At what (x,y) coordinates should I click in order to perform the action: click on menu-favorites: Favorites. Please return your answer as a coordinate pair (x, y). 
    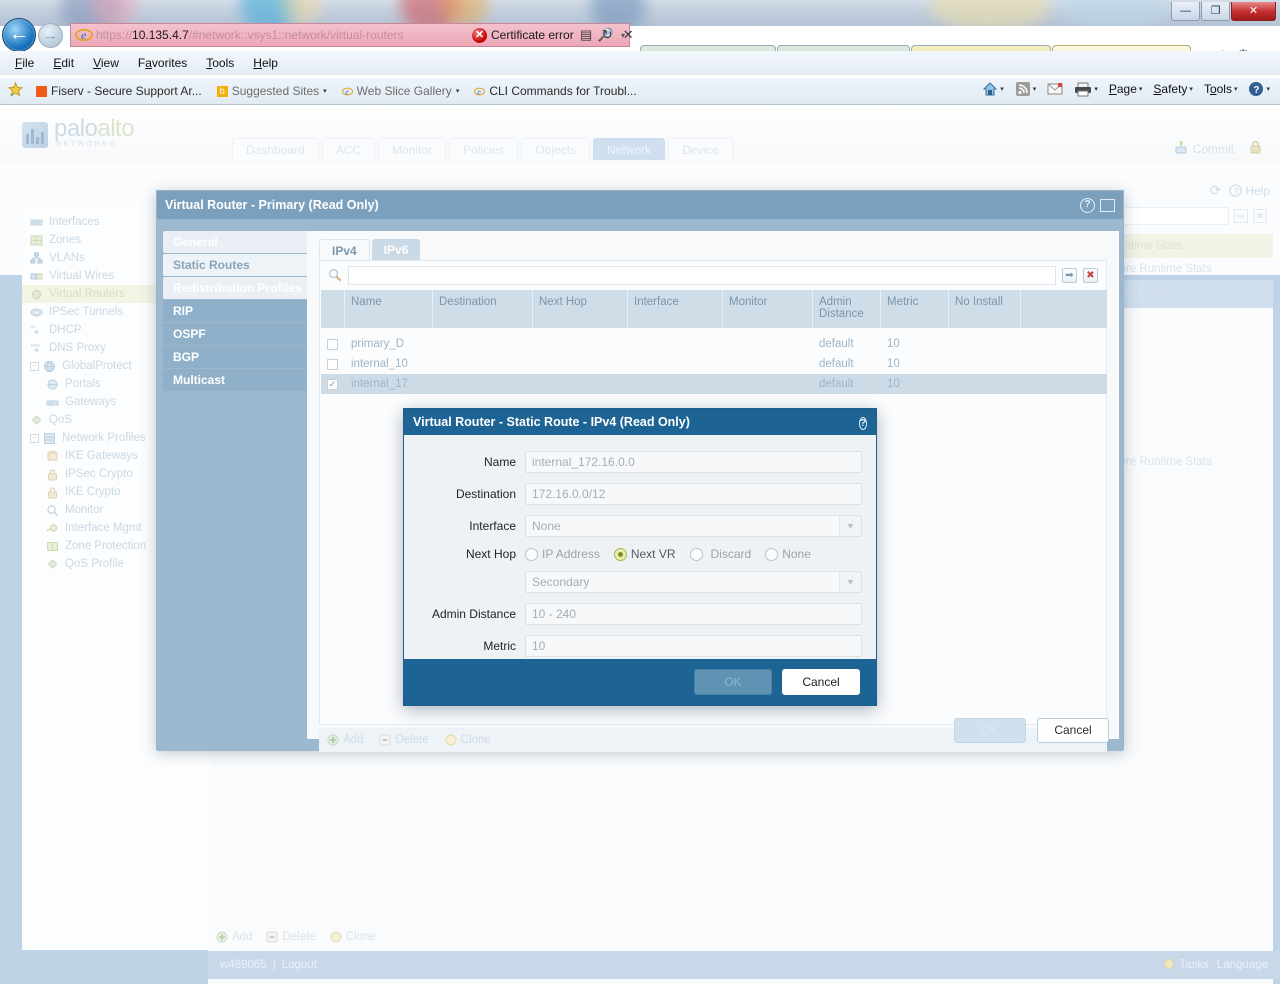
    Looking at the image, I should click on (162, 63).